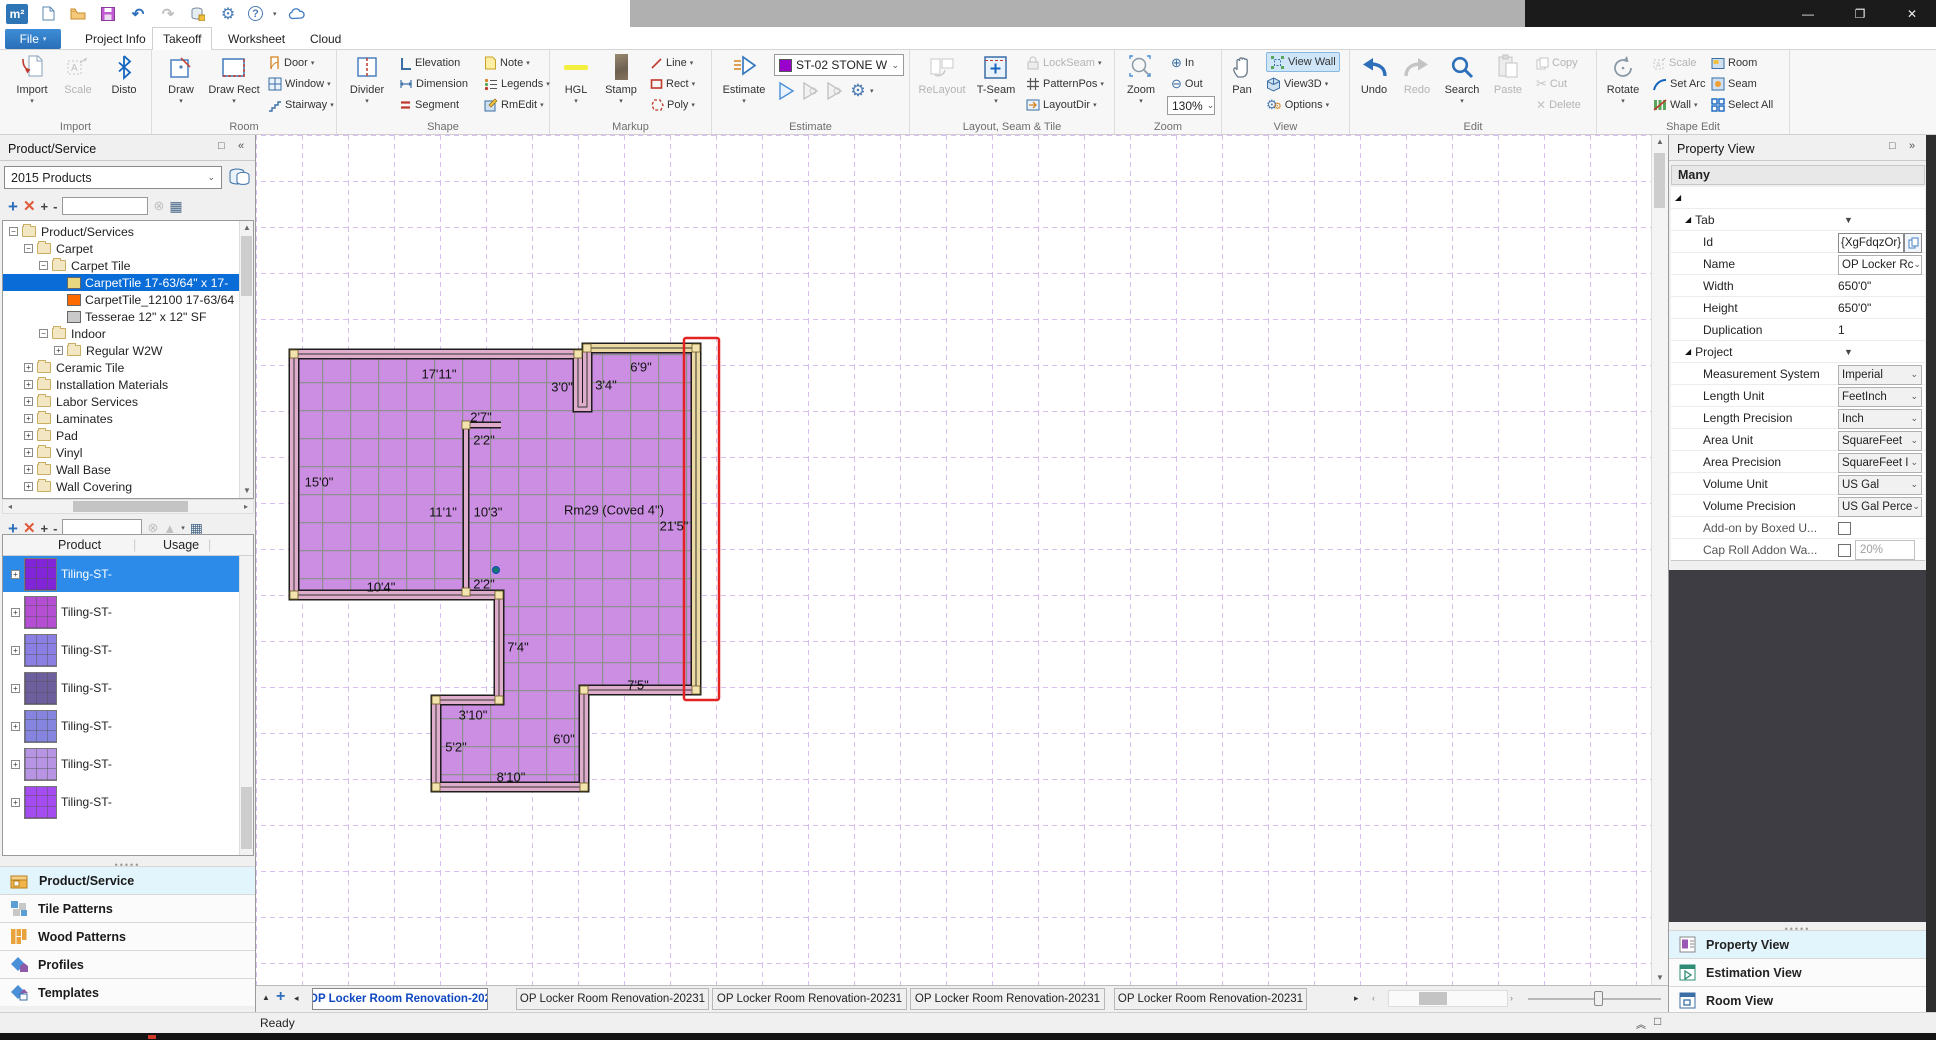 The width and height of the screenshot is (1936, 1040). What do you see at coordinates (78, 14) in the screenshot?
I see `open-folder-icon` at bounding box center [78, 14].